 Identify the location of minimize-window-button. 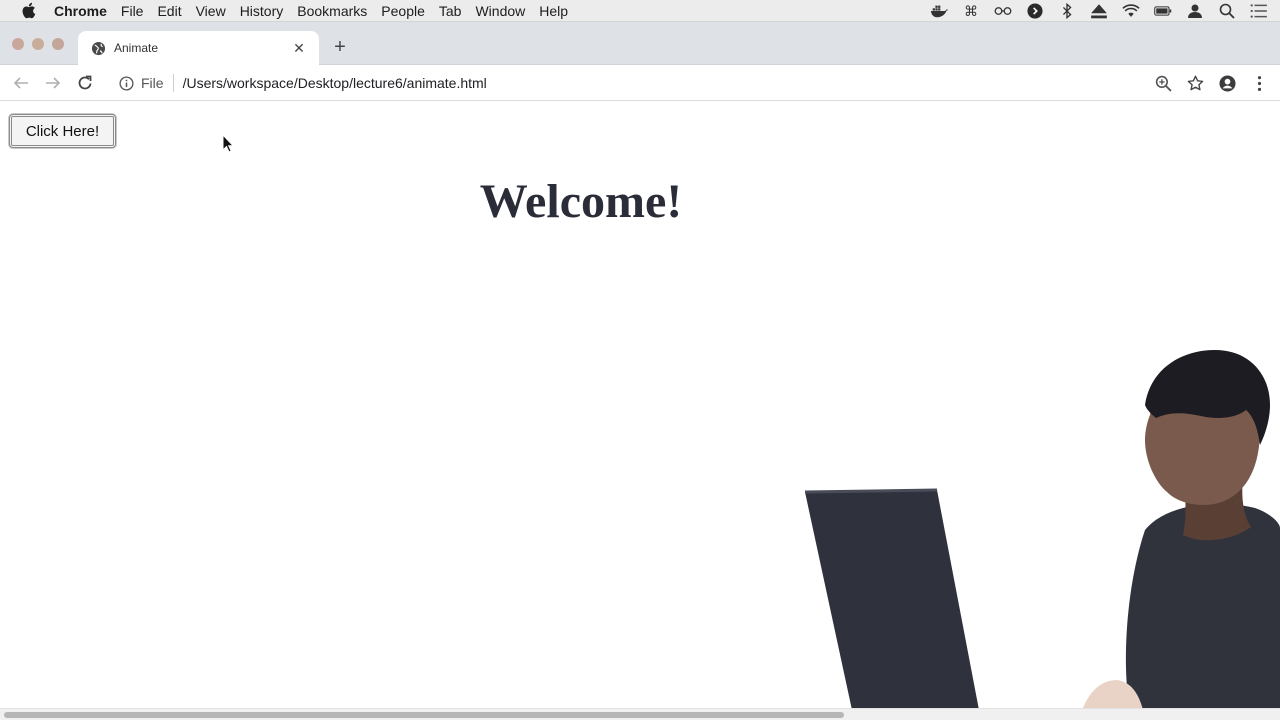
(38, 44).